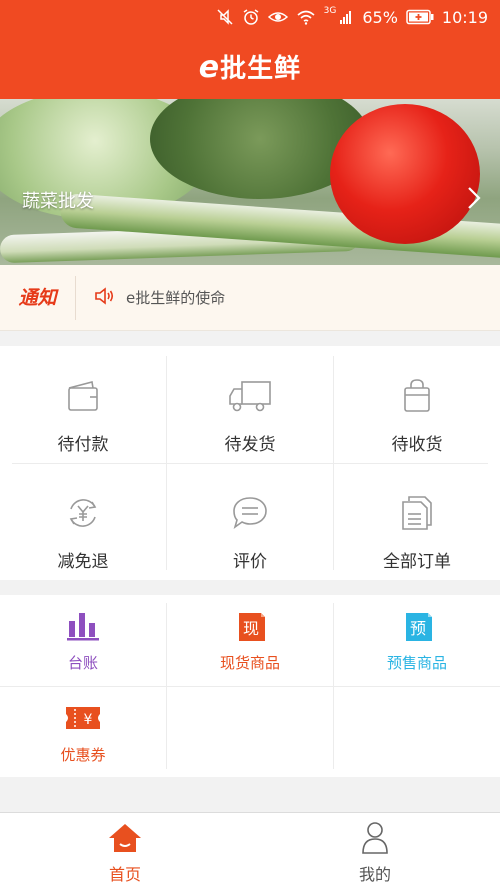 The height and width of the screenshot is (888, 500). I want to click on coupon-icon: ¥, so click(83, 718).